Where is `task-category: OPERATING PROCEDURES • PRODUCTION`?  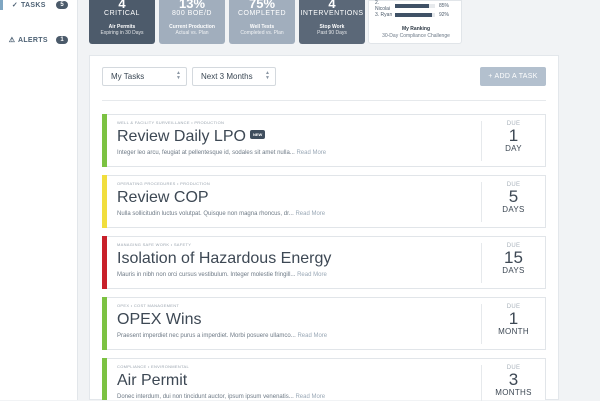
task-category: OPERATING PROCEDURES • PRODUCTION is located at coordinates (164, 183).